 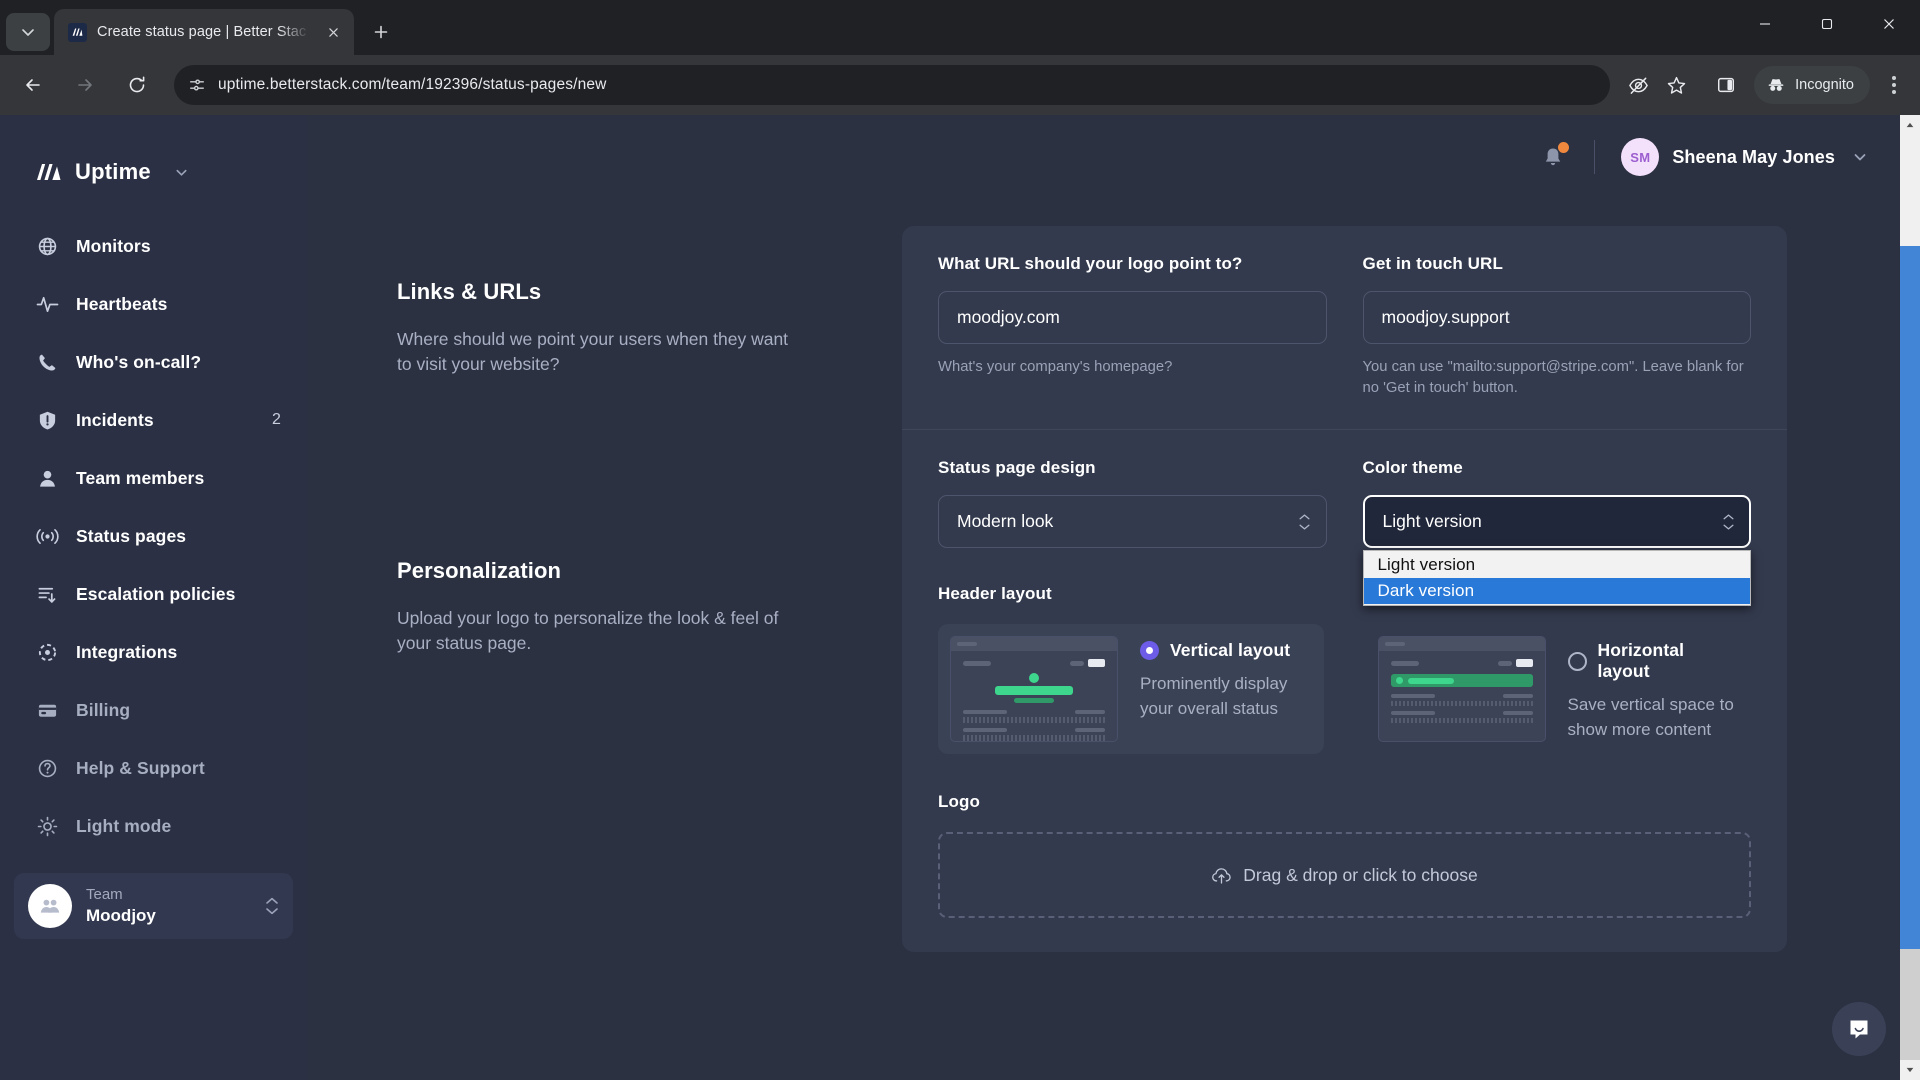 What do you see at coordinates (204, 32) in the screenshot?
I see `browser-tab: Create status page | Better Stac` at bounding box center [204, 32].